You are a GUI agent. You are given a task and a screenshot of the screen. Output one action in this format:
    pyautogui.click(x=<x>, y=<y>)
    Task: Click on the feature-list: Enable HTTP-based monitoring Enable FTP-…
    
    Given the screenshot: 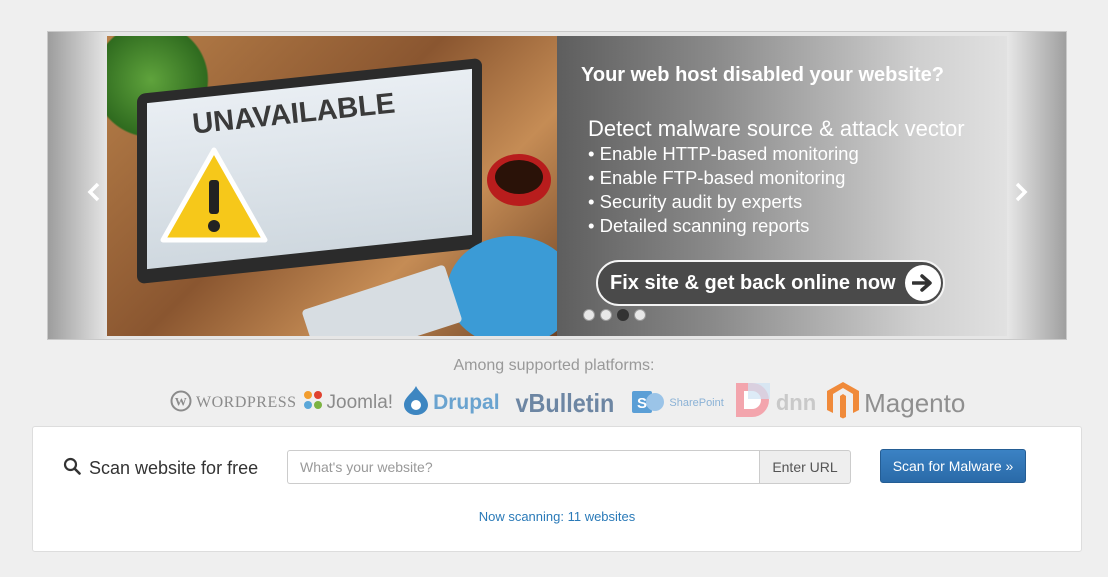 What is the action you would take?
    pyautogui.click(x=723, y=190)
    